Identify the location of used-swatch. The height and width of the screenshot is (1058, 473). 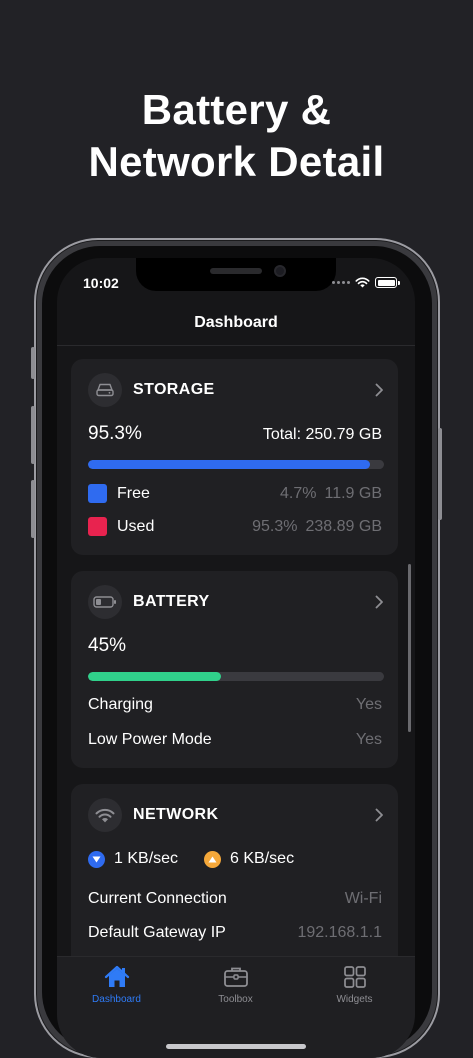
(97, 526).